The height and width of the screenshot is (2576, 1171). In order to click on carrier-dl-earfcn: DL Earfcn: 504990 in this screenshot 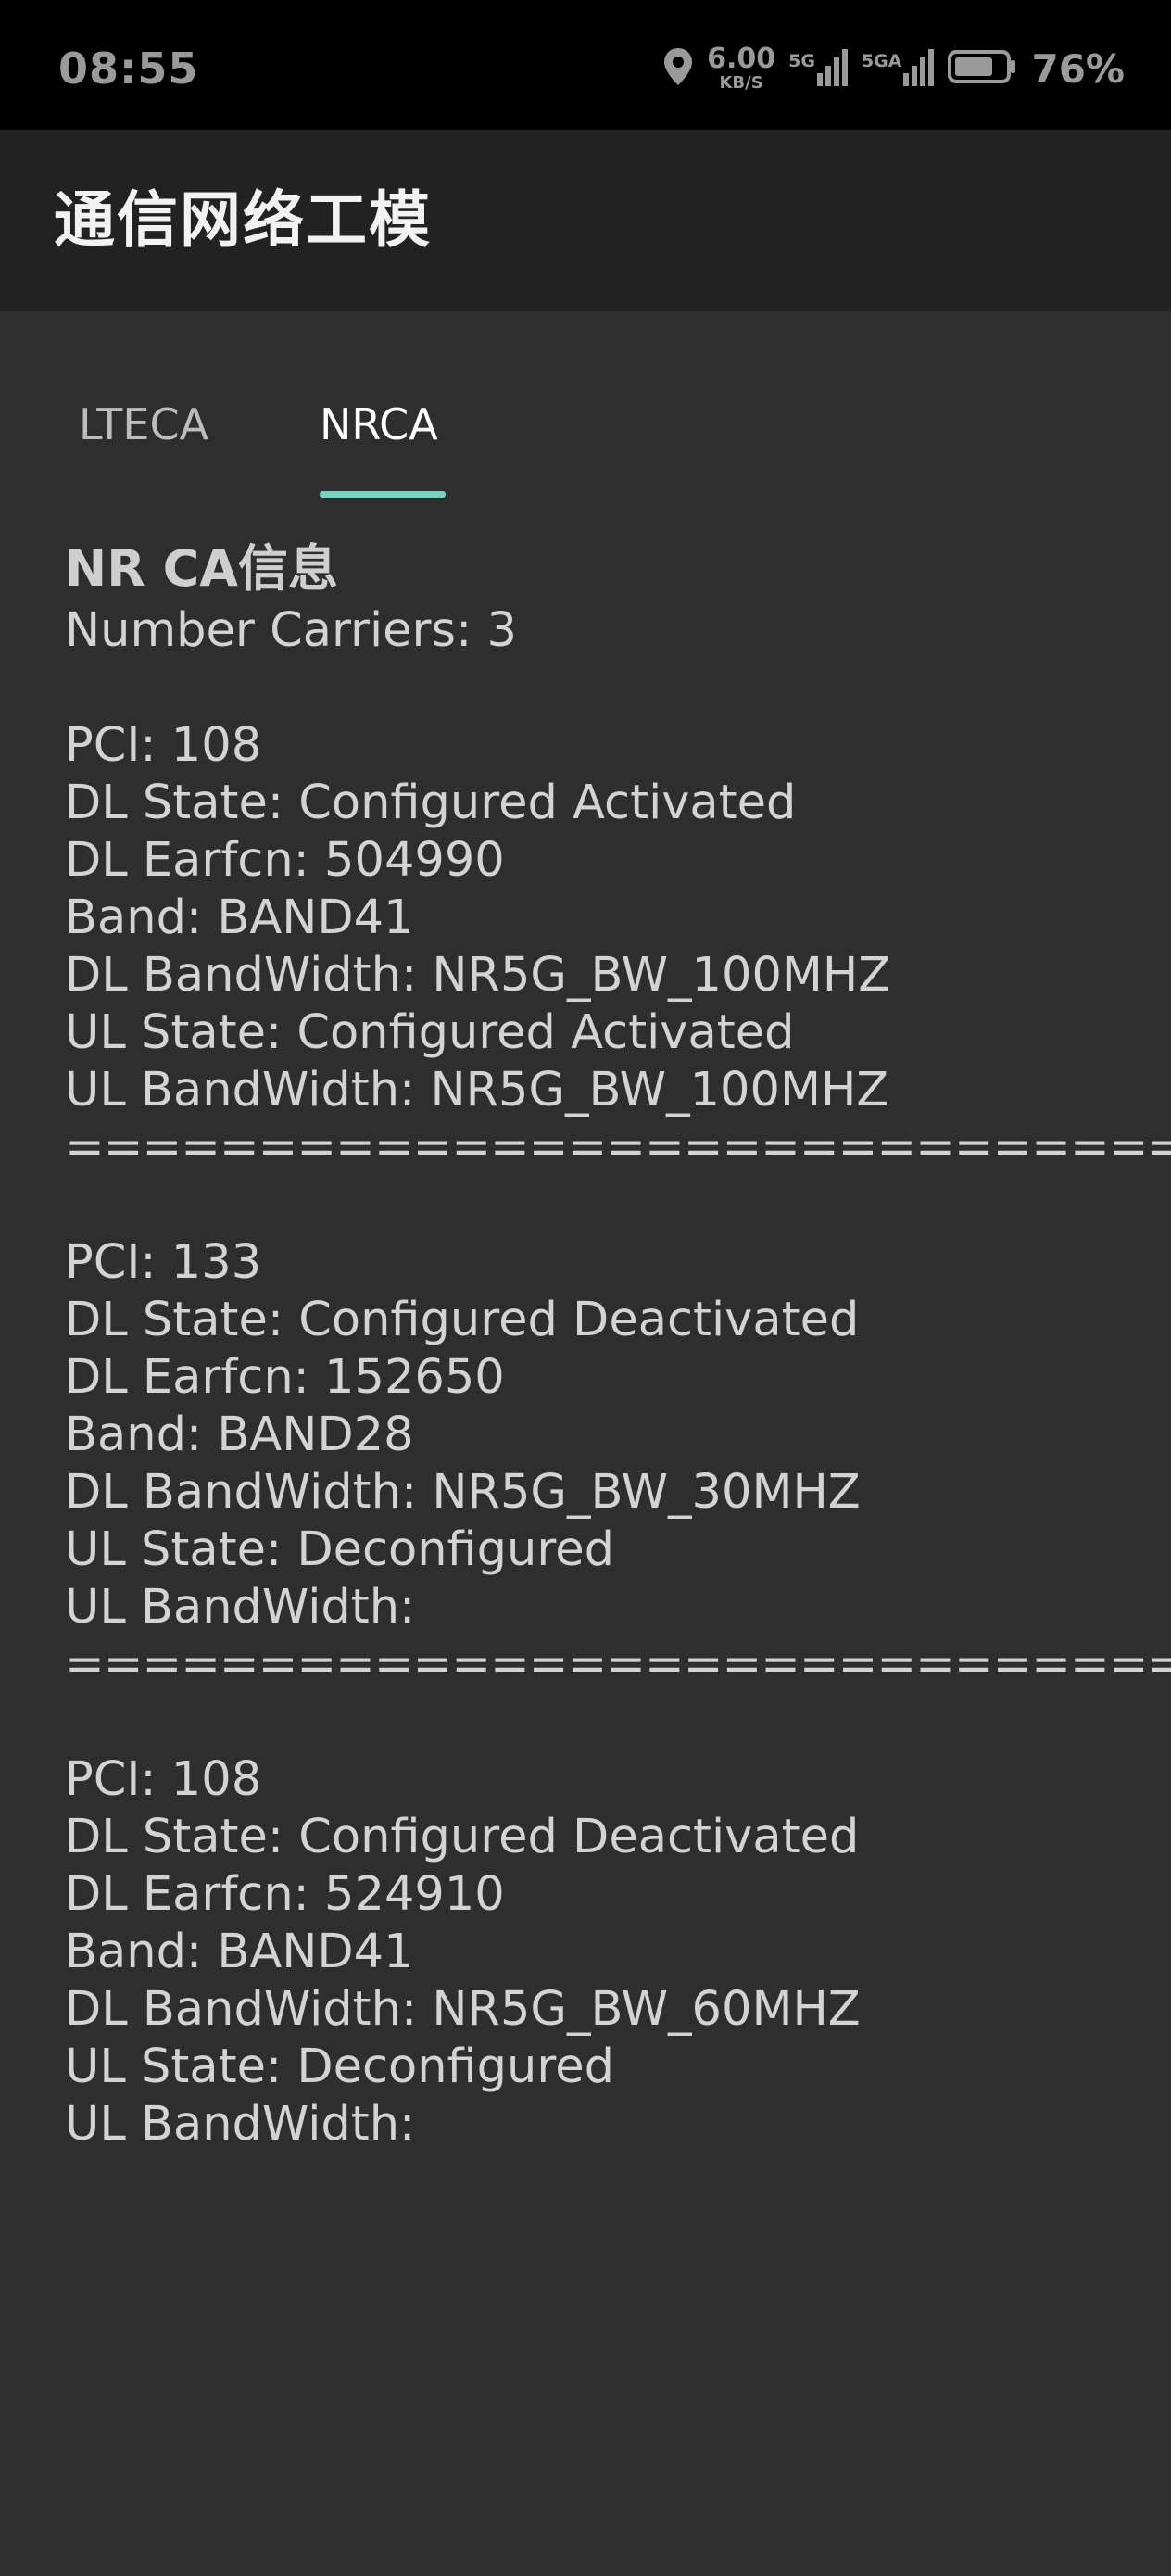, I will do `click(285, 860)`.